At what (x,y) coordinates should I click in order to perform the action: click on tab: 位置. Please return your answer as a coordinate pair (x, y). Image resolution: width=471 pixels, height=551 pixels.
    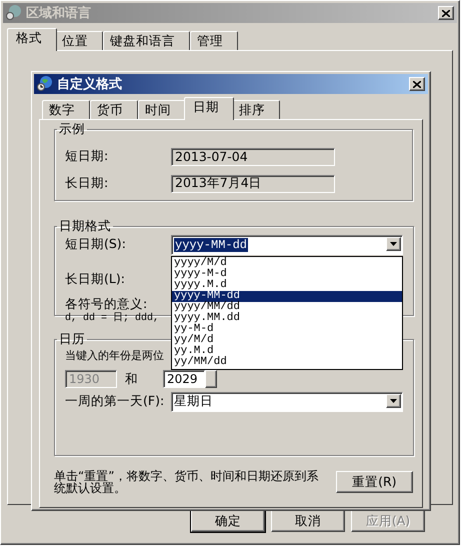
    Looking at the image, I should click on (79, 40).